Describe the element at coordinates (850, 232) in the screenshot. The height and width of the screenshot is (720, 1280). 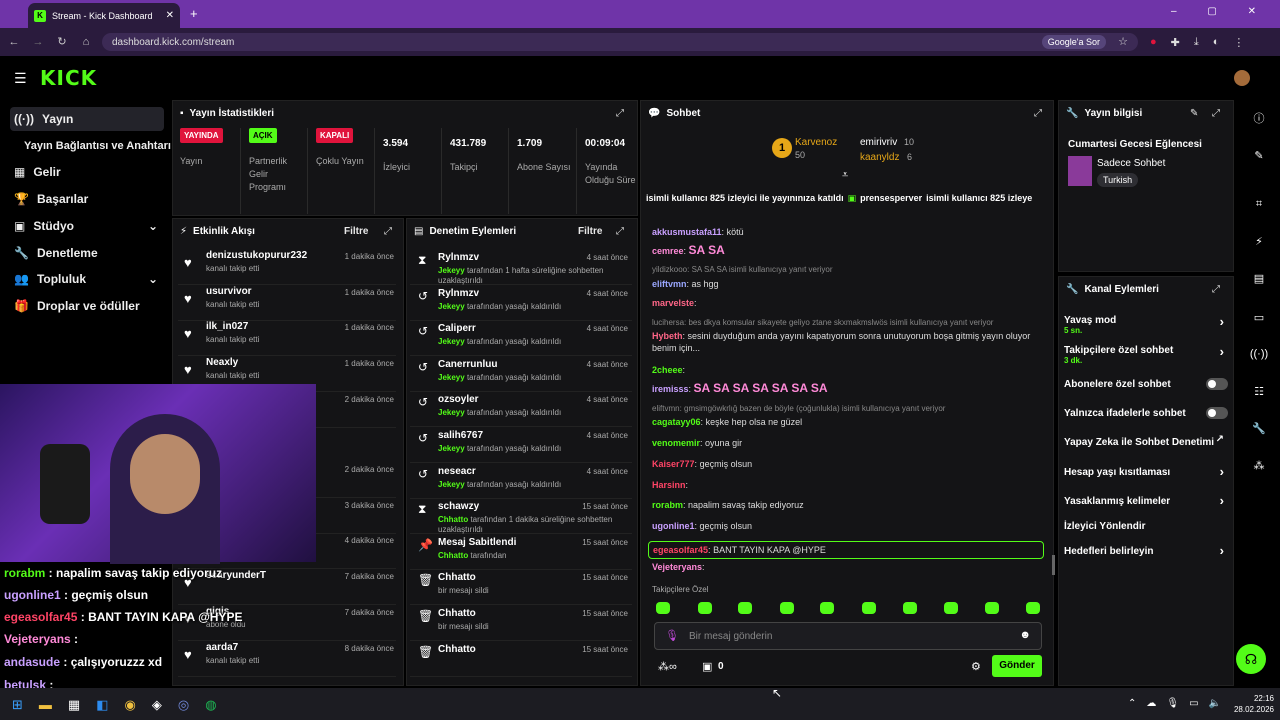
I see `chat-message: akkusmustafa11: kötü` at that location.